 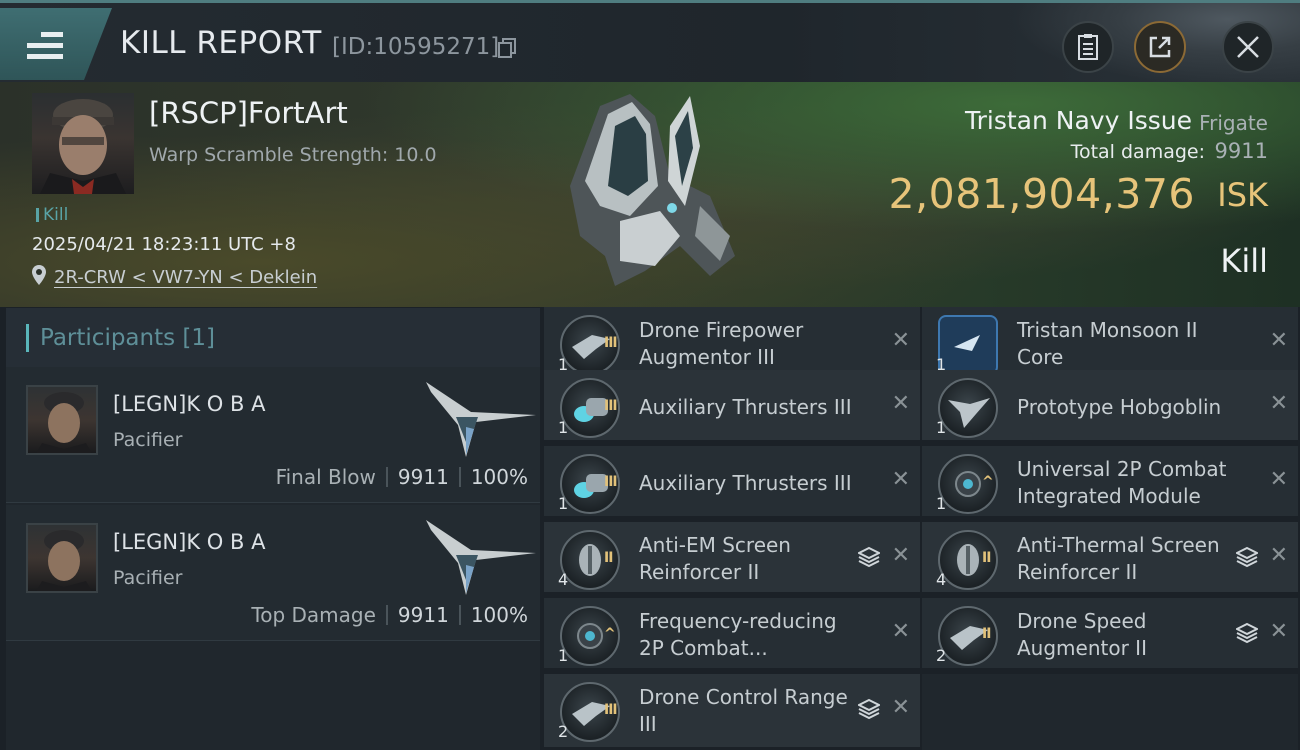 What do you see at coordinates (164, 244) in the screenshot?
I see `kill-timestamp: 2025/04/21 18:23:11 UTC +8` at bounding box center [164, 244].